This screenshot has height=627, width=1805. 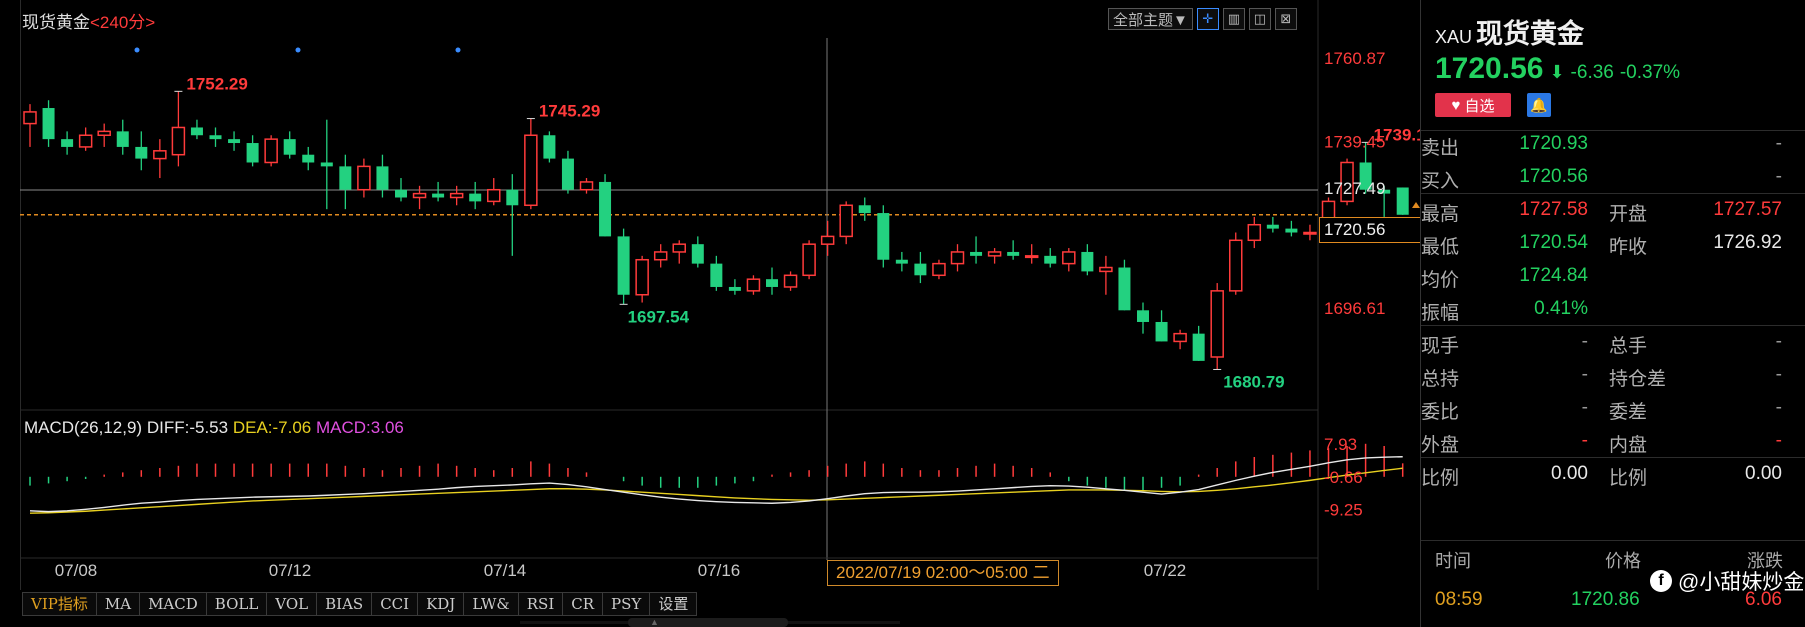 I want to click on alert-bell-button: 🔔, so click(x=1539, y=105).